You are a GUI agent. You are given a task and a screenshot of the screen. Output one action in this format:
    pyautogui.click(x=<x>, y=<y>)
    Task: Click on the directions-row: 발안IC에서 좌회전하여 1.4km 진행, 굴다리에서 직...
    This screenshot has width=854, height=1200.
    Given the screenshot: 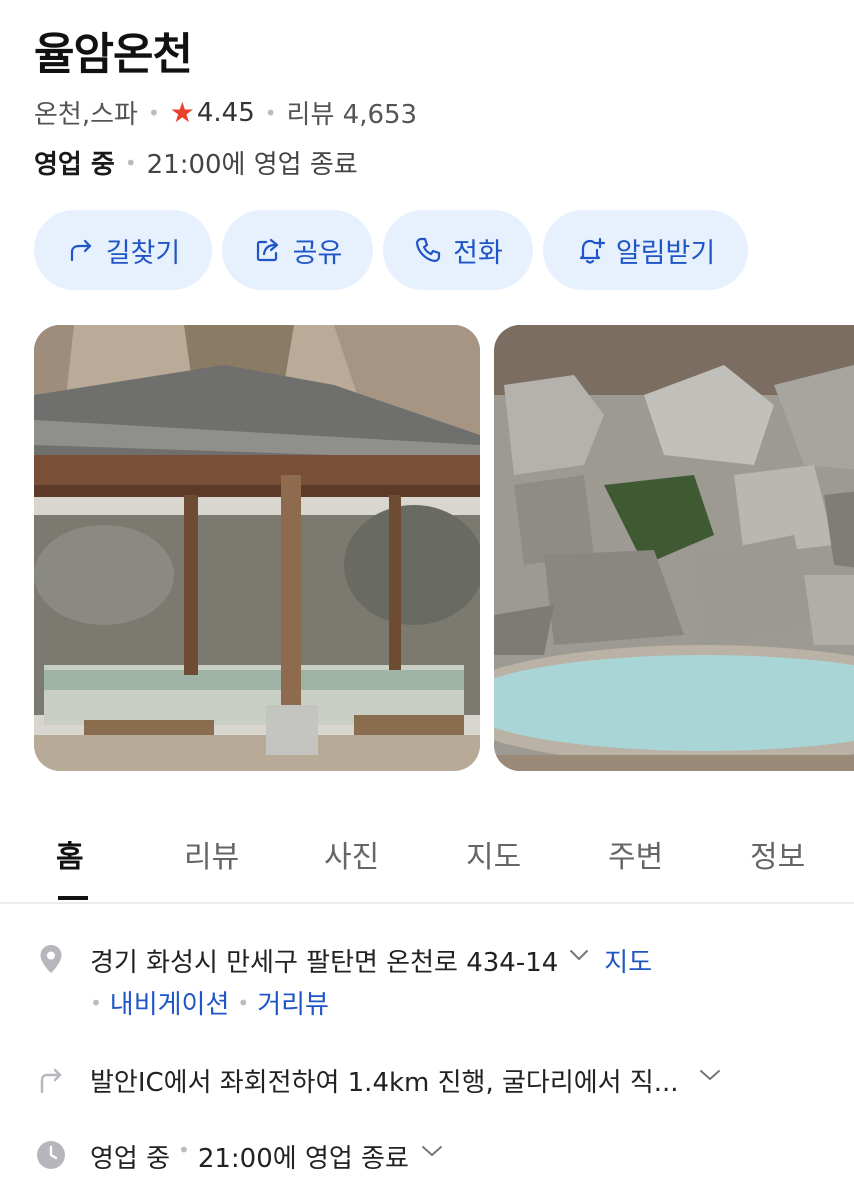 What is the action you would take?
    pyautogui.click(x=379, y=1080)
    